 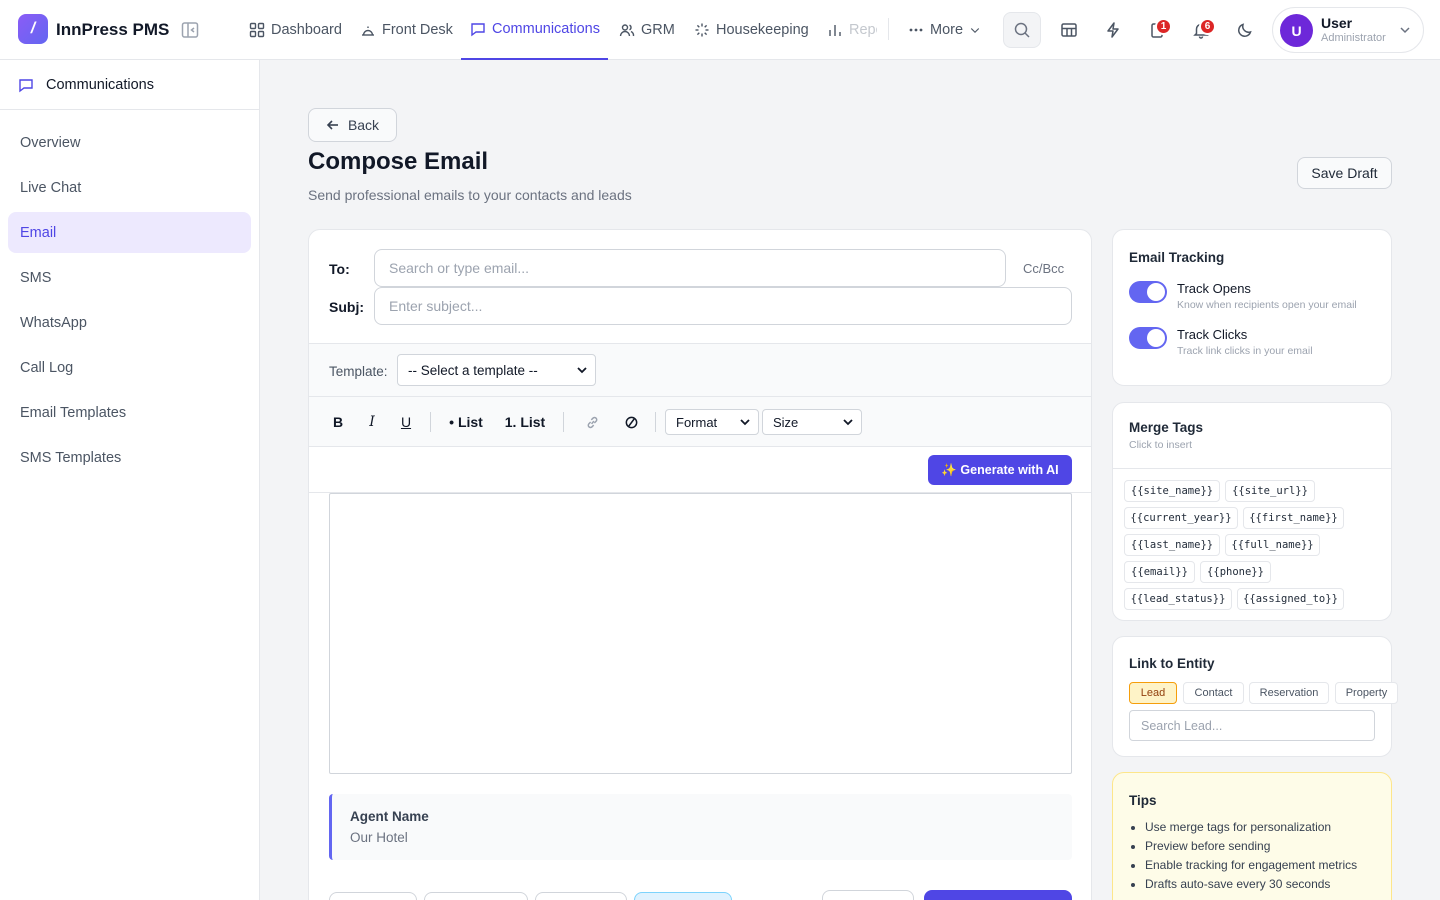 I want to click on nav-housekeeping: Housekeeping, so click(x=751, y=30).